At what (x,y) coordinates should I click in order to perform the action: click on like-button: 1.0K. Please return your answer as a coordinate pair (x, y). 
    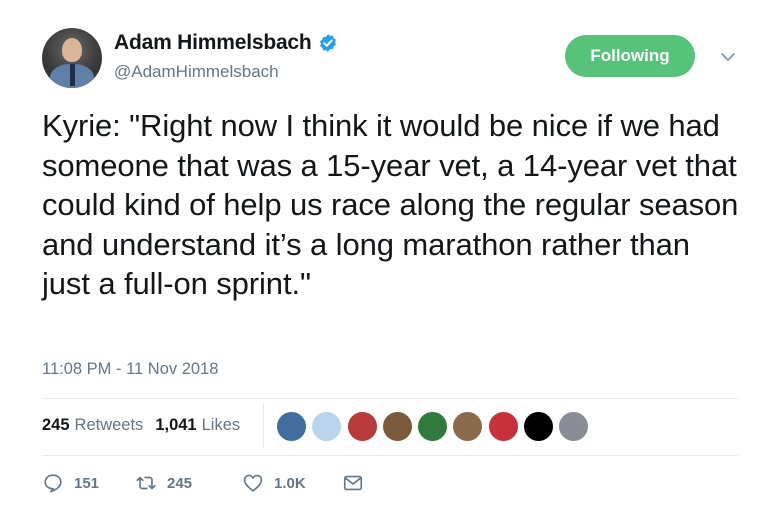
    Looking at the image, I should click on (274, 483).